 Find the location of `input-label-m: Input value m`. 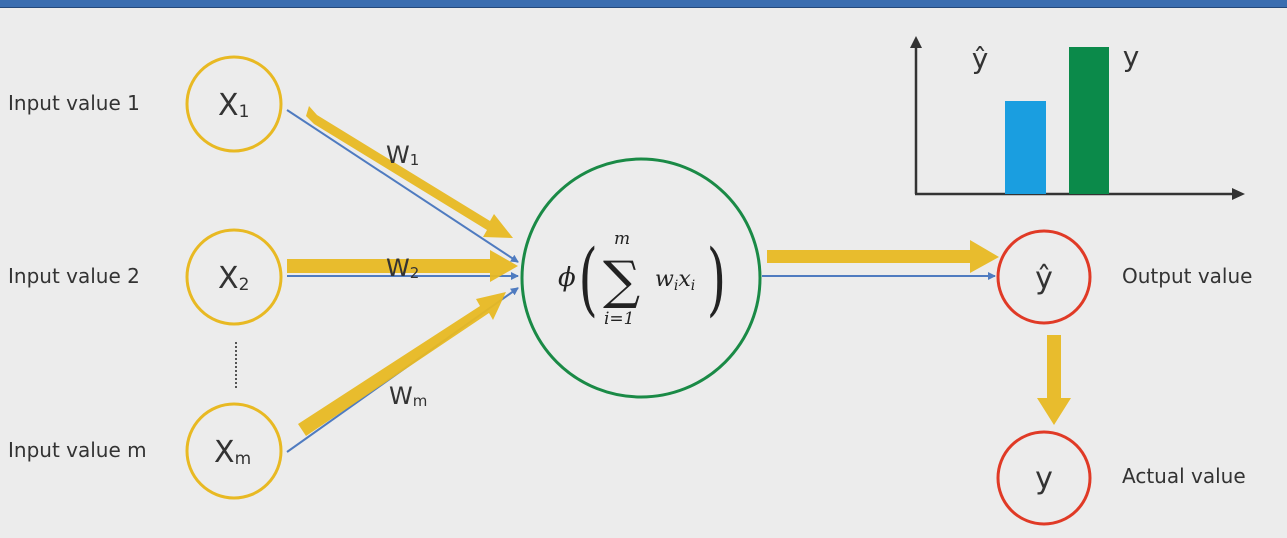

input-label-m: Input value m is located at coordinates (77, 450).